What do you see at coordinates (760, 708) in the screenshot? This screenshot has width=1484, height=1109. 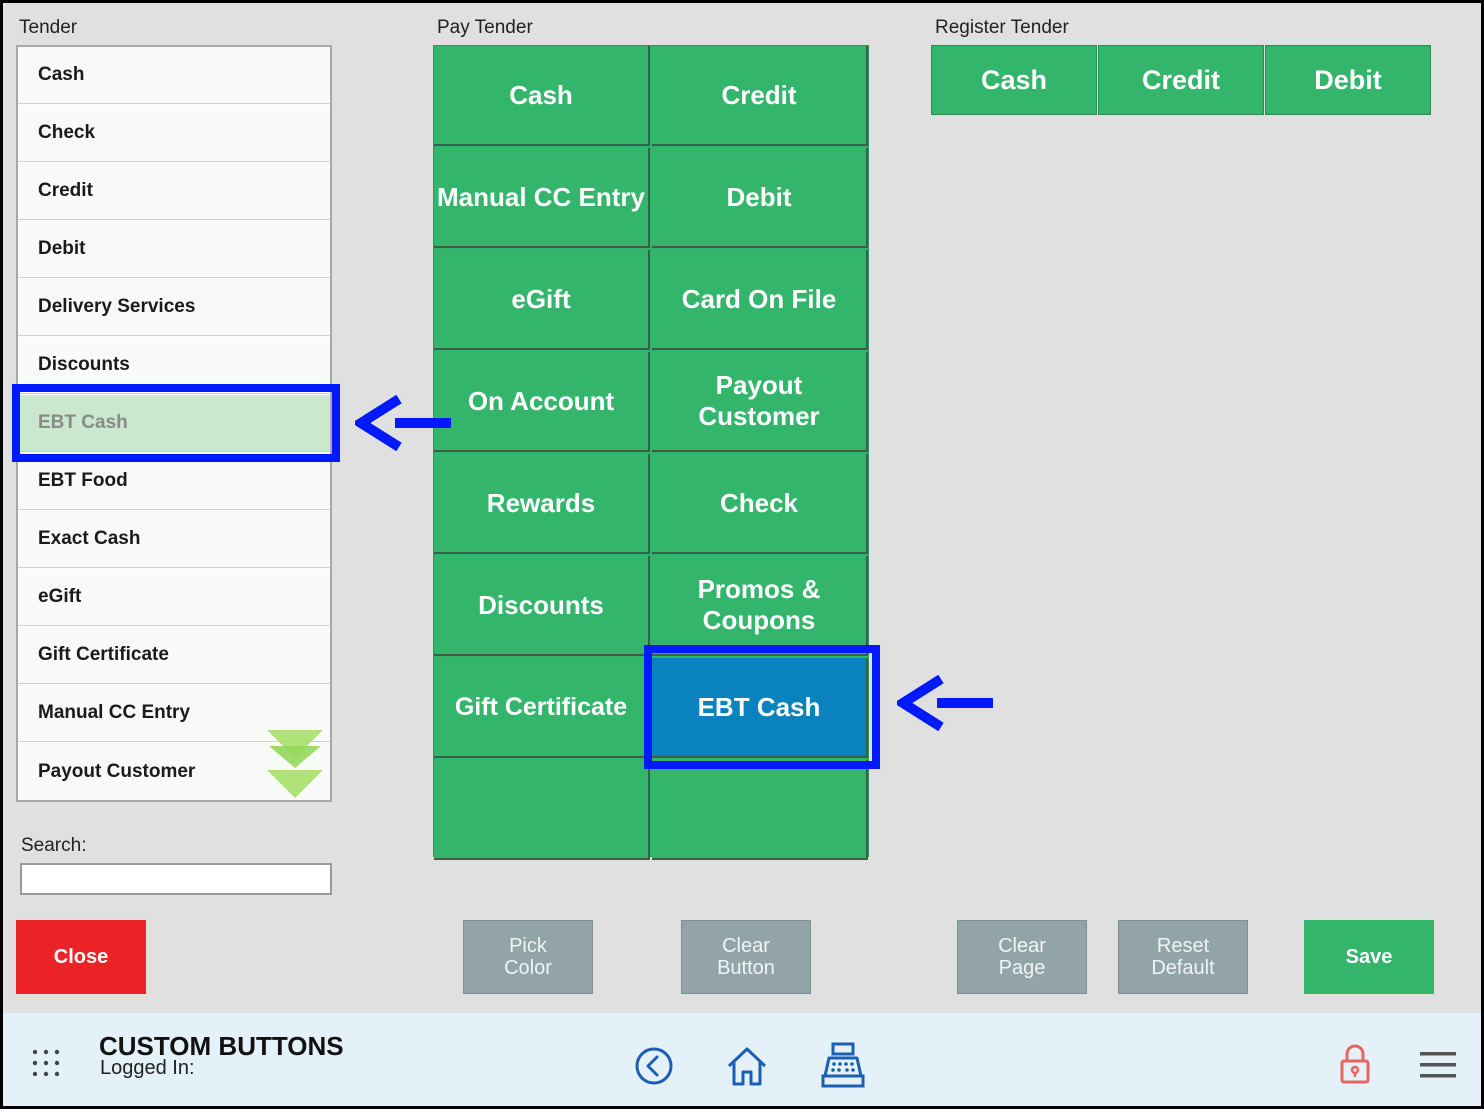 I see `pay-tender-ebt-cash: EBT Cash` at bounding box center [760, 708].